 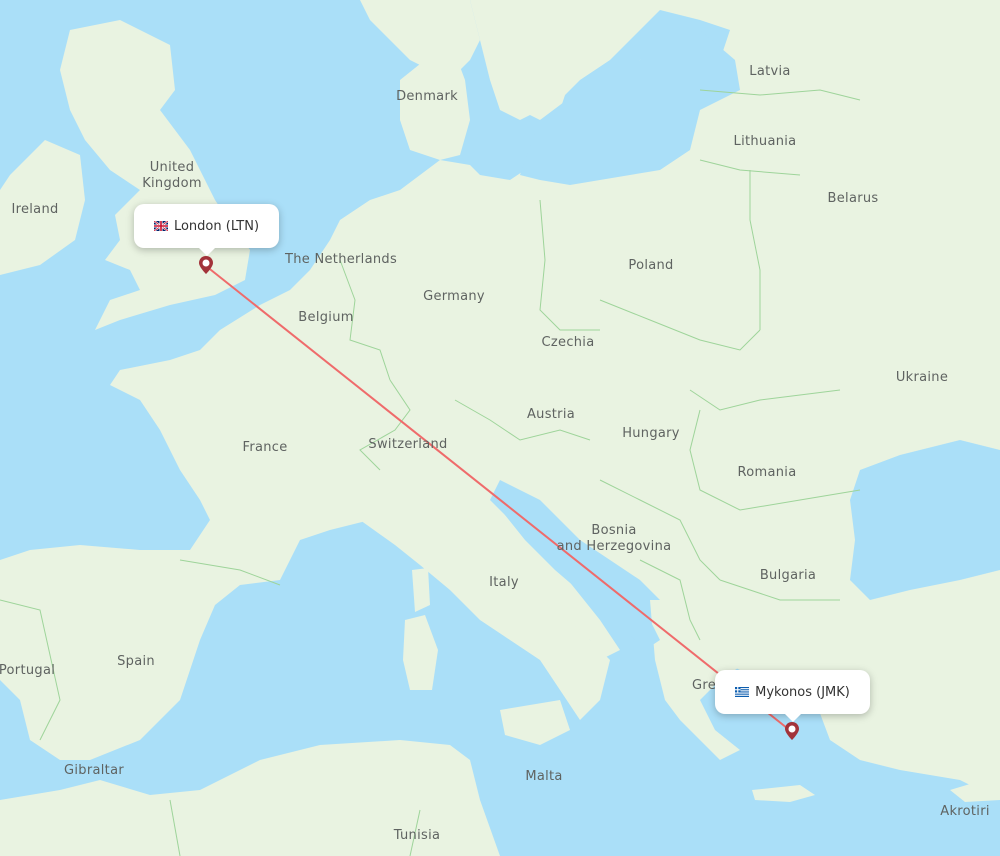 I want to click on country-label-belarus: Belarus, so click(x=853, y=198).